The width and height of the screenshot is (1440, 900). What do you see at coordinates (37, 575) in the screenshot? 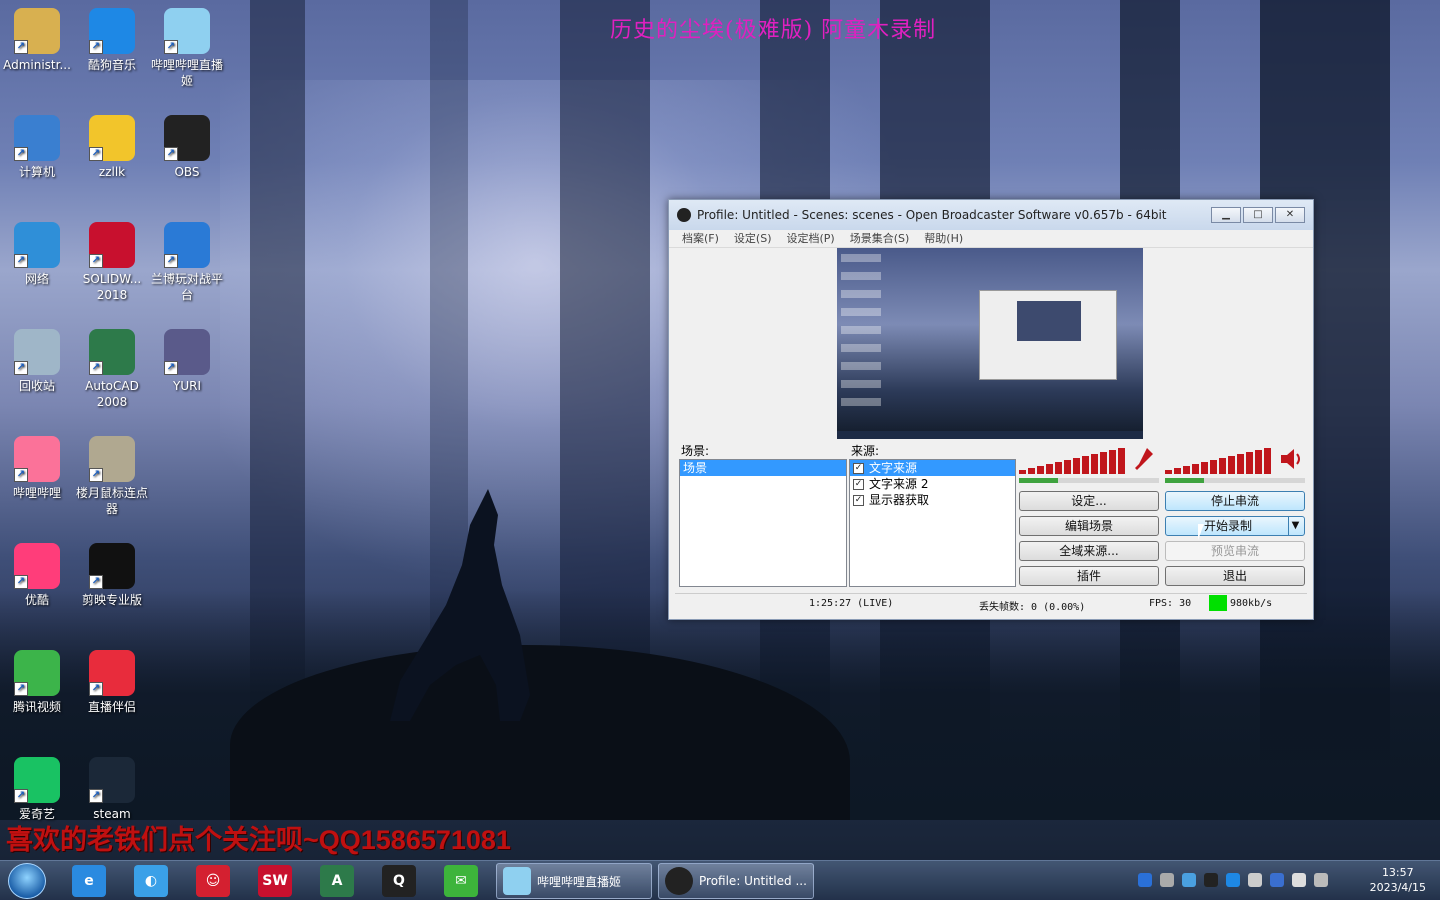
I see `desktop-icon: ↗ 优酷` at bounding box center [37, 575].